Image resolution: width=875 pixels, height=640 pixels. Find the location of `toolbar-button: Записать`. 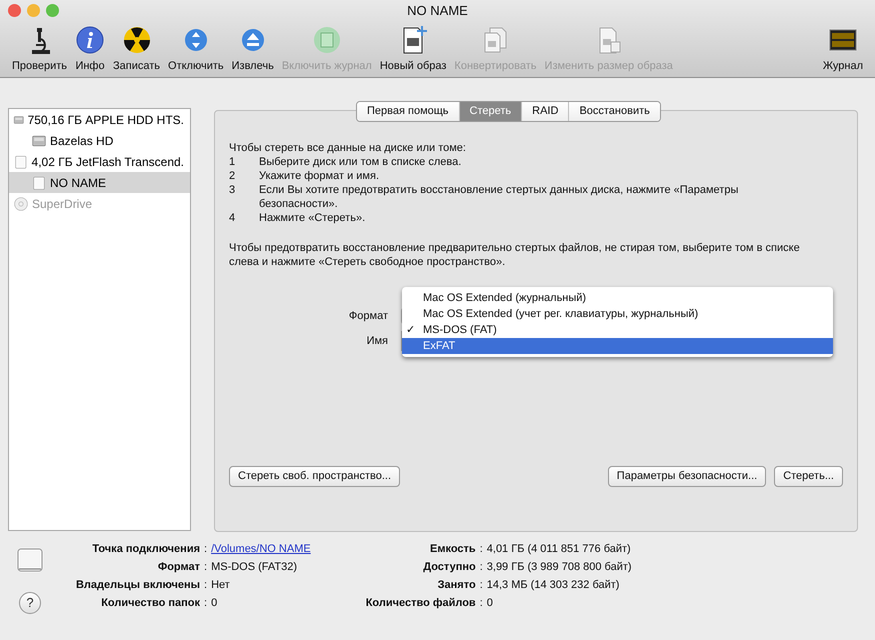

toolbar-button: Записать is located at coordinates (136, 49).